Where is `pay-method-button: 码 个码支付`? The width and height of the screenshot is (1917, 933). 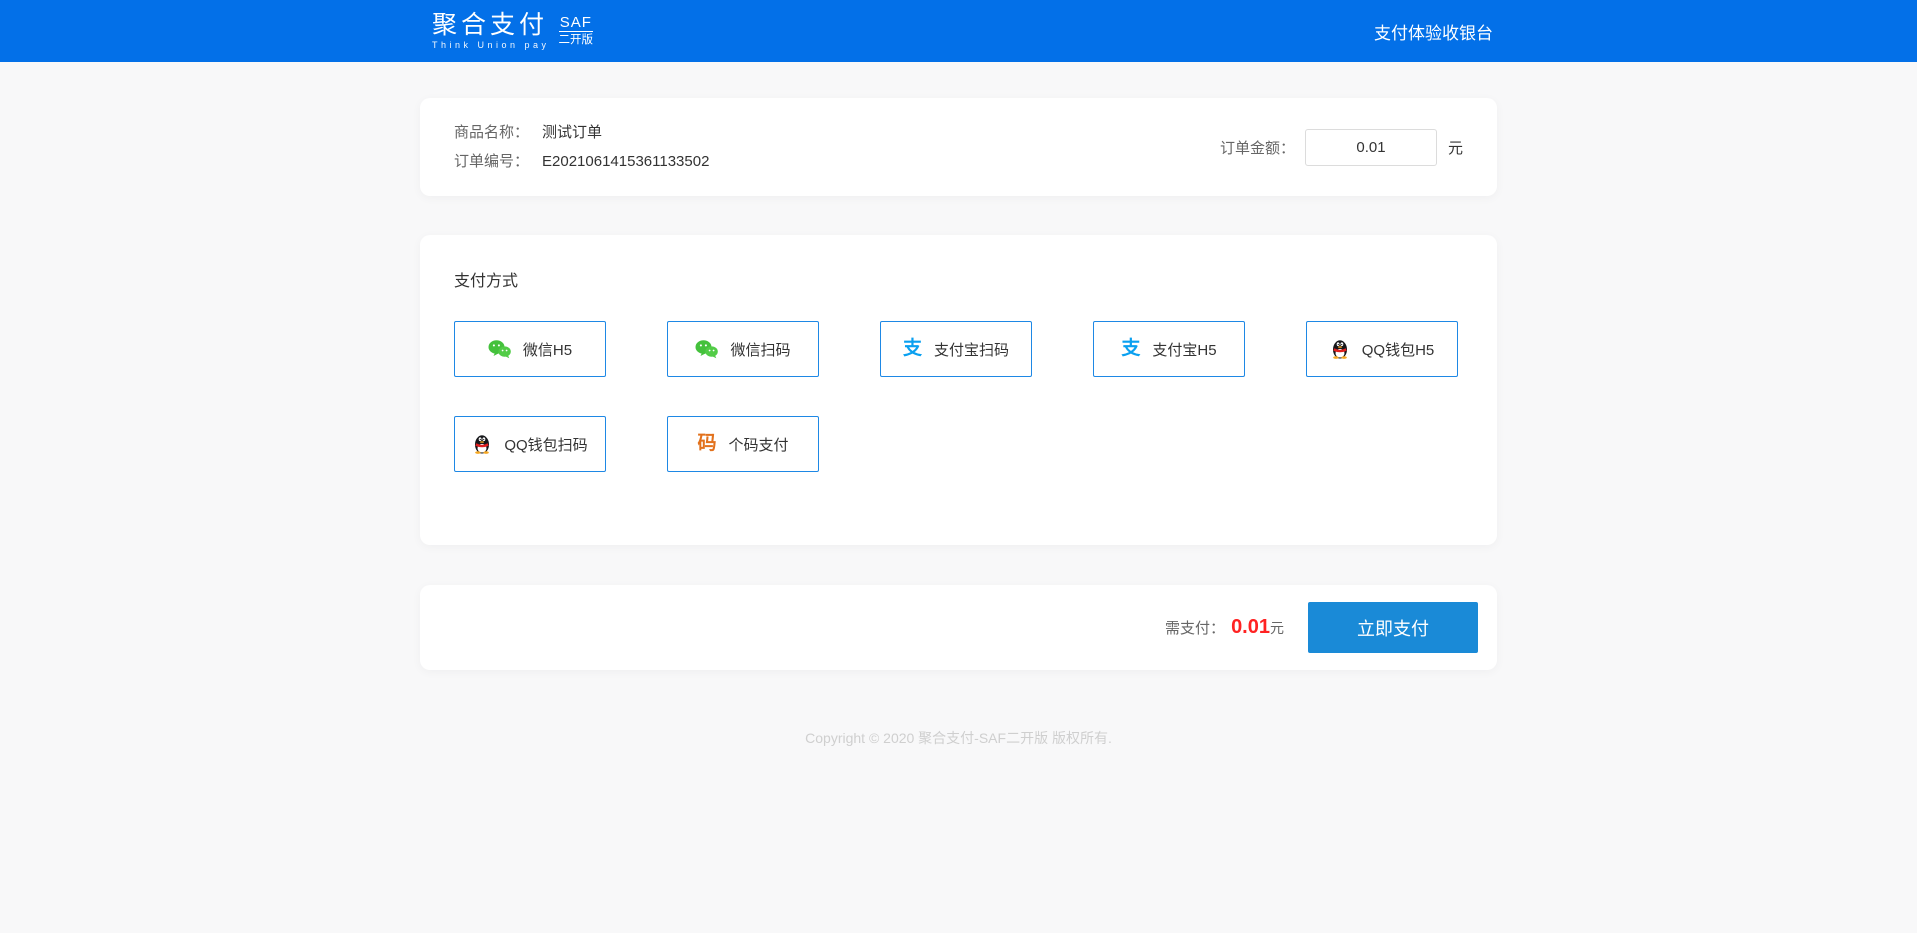 pay-method-button: 码 个码支付 is located at coordinates (743, 444).